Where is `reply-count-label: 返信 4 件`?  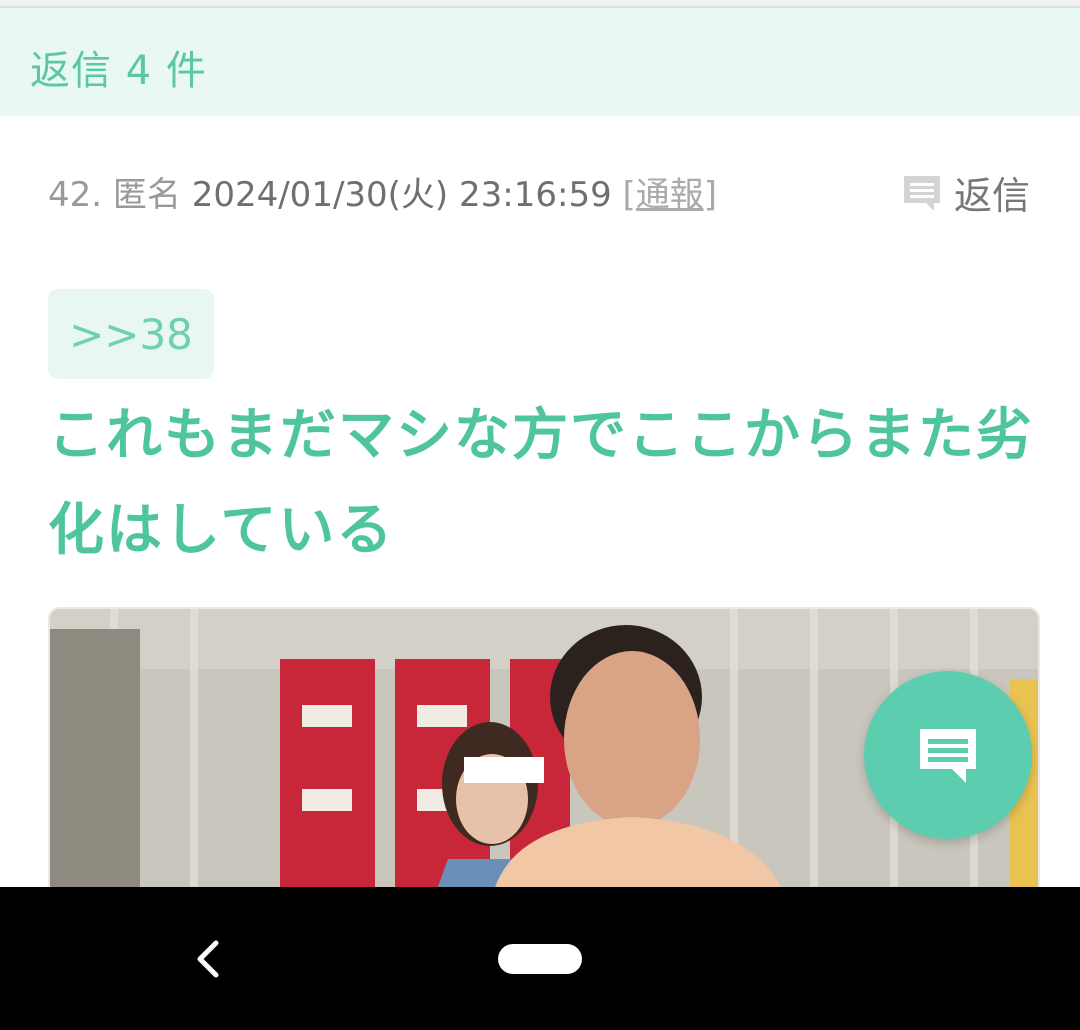 reply-count-label: 返信 4 件 is located at coordinates (118, 71).